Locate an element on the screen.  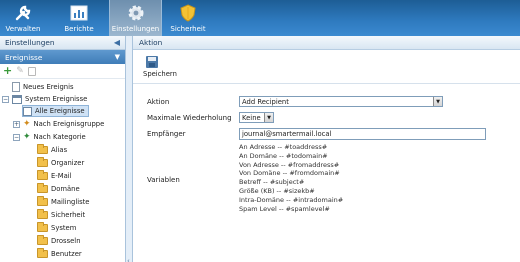
save-toolbar: Speichern is located at coordinates (326, 67).